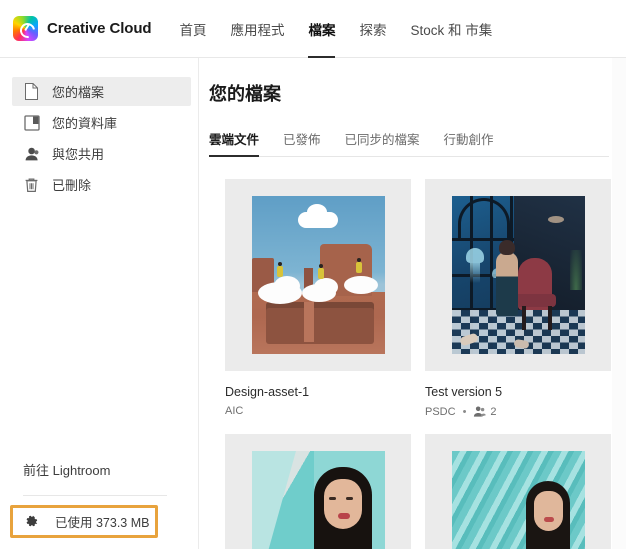 The width and height of the screenshot is (626, 549). I want to click on content-tabs: 雲端文件 已發佈 已同步的檔案 行動創作, so click(409, 142).